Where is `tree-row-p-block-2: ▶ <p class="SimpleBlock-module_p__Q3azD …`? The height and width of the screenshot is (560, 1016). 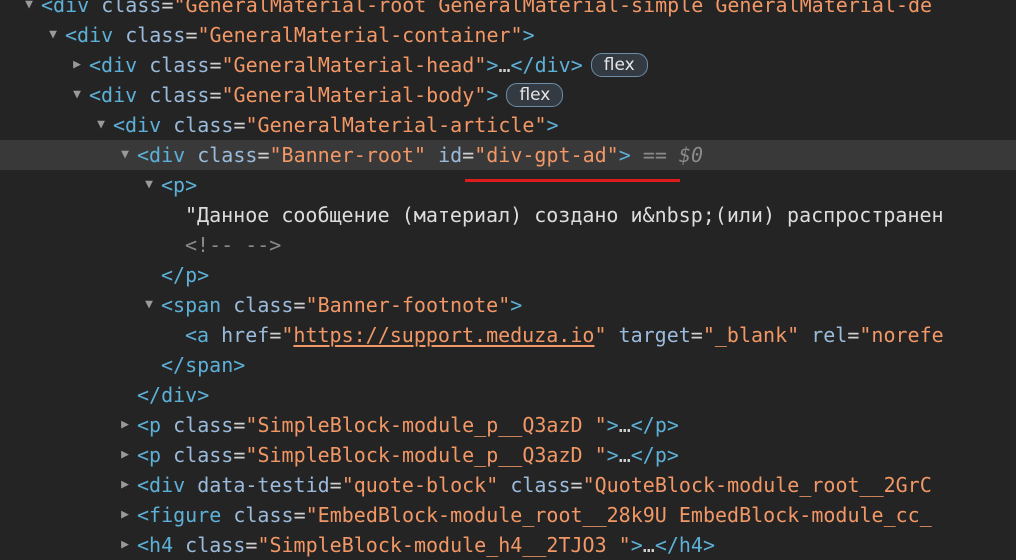 tree-row-p-block-2: ▶ <p class="SimpleBlock-module_p__Q3azD … is located at coordinates (508, 455).